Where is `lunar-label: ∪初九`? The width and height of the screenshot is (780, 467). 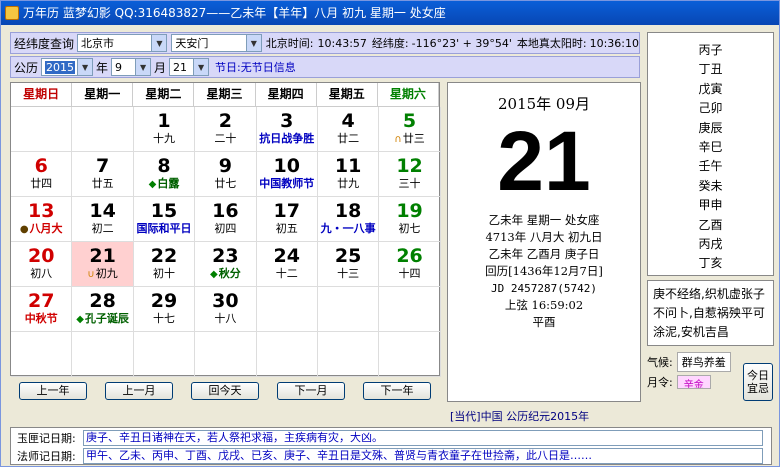
lunar-label: ∪初九 is located at coordinates (102, 274).